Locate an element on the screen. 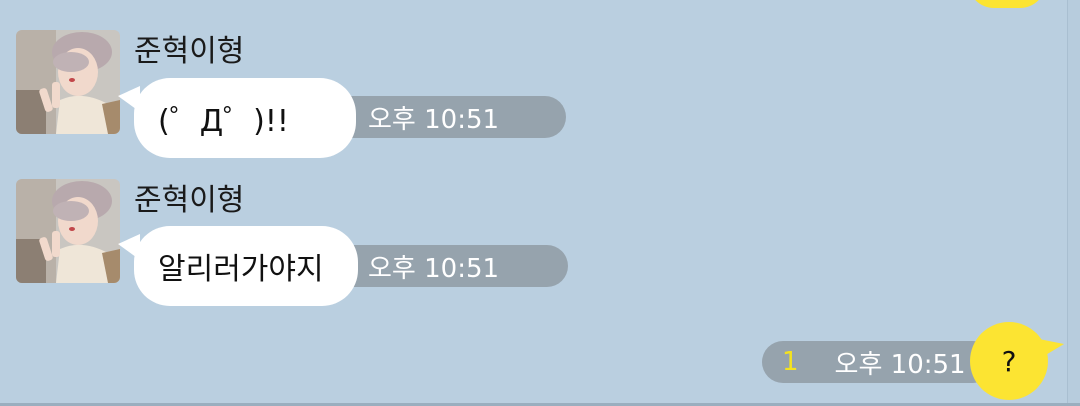 The height and width of the screenshot is (406, 1080). my-message-meta: 1 오후 10:51 is located at coordinates (878, 362).